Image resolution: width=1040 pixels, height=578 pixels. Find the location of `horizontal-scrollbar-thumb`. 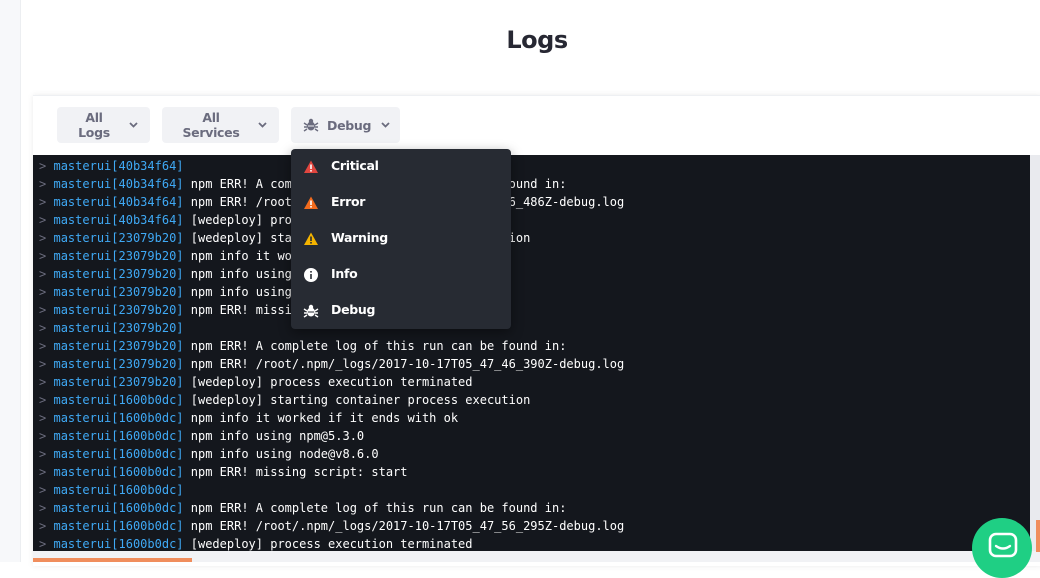

horizontal-scrollbar-thumb is located at coordinates (112, 560).